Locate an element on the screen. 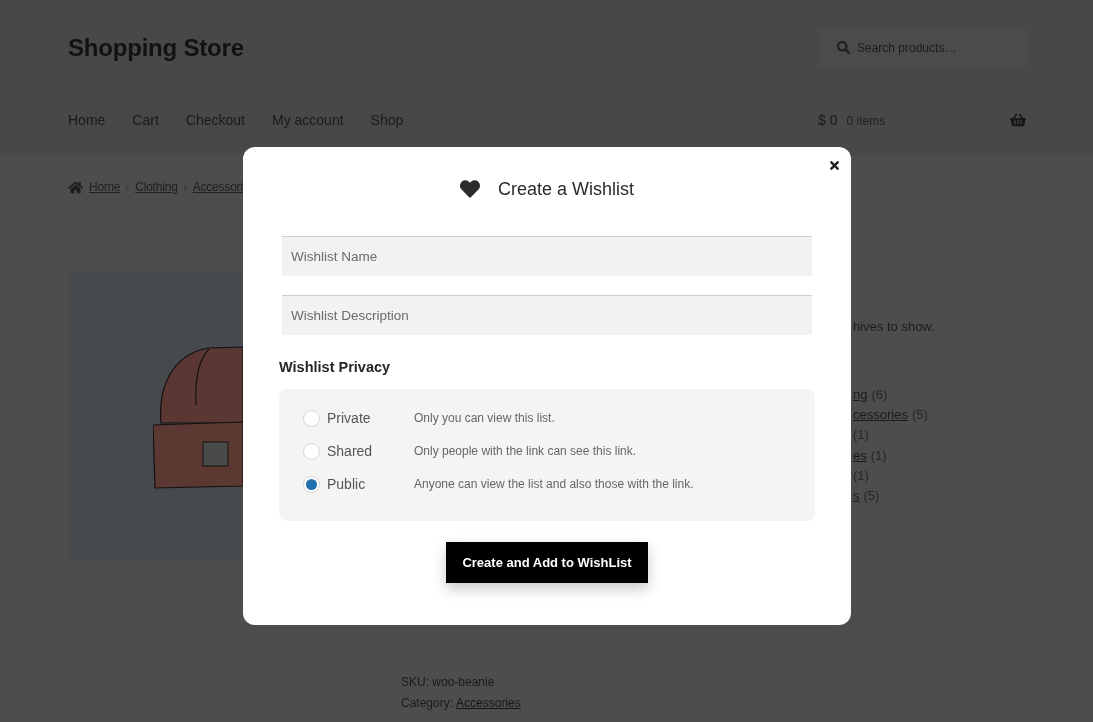 Image resolution: width=1093 pixels, height=722 pixels. home-icon is located at coordinates (75, 187).